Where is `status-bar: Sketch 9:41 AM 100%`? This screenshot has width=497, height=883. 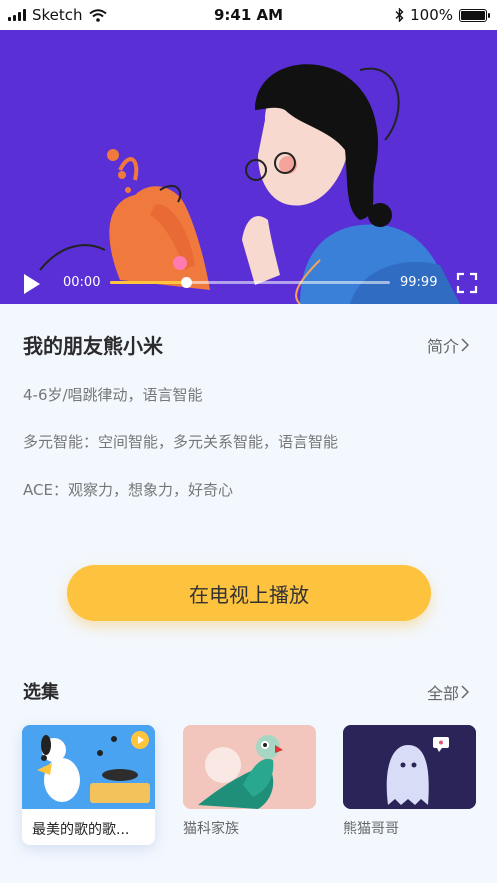 status-bar: Sketch 9:41 AM 100% is located at coordinates (248, 15).